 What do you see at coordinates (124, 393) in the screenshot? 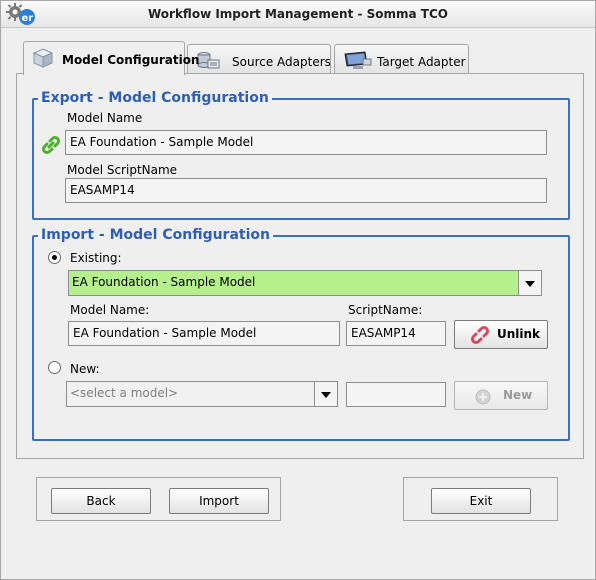
I see `new-model-placeholder: <select a model>` at bounding box center [124, 393].